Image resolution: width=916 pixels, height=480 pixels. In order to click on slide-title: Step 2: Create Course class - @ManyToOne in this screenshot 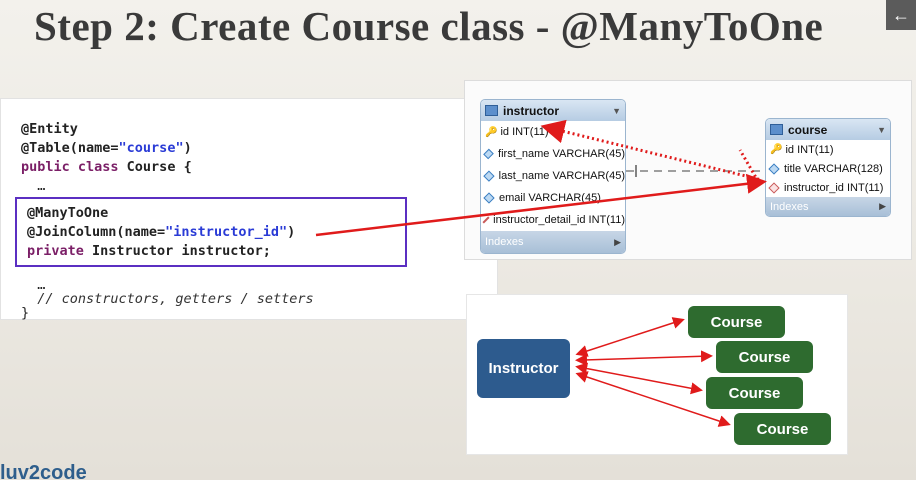, I will do `click(429, 26)`.